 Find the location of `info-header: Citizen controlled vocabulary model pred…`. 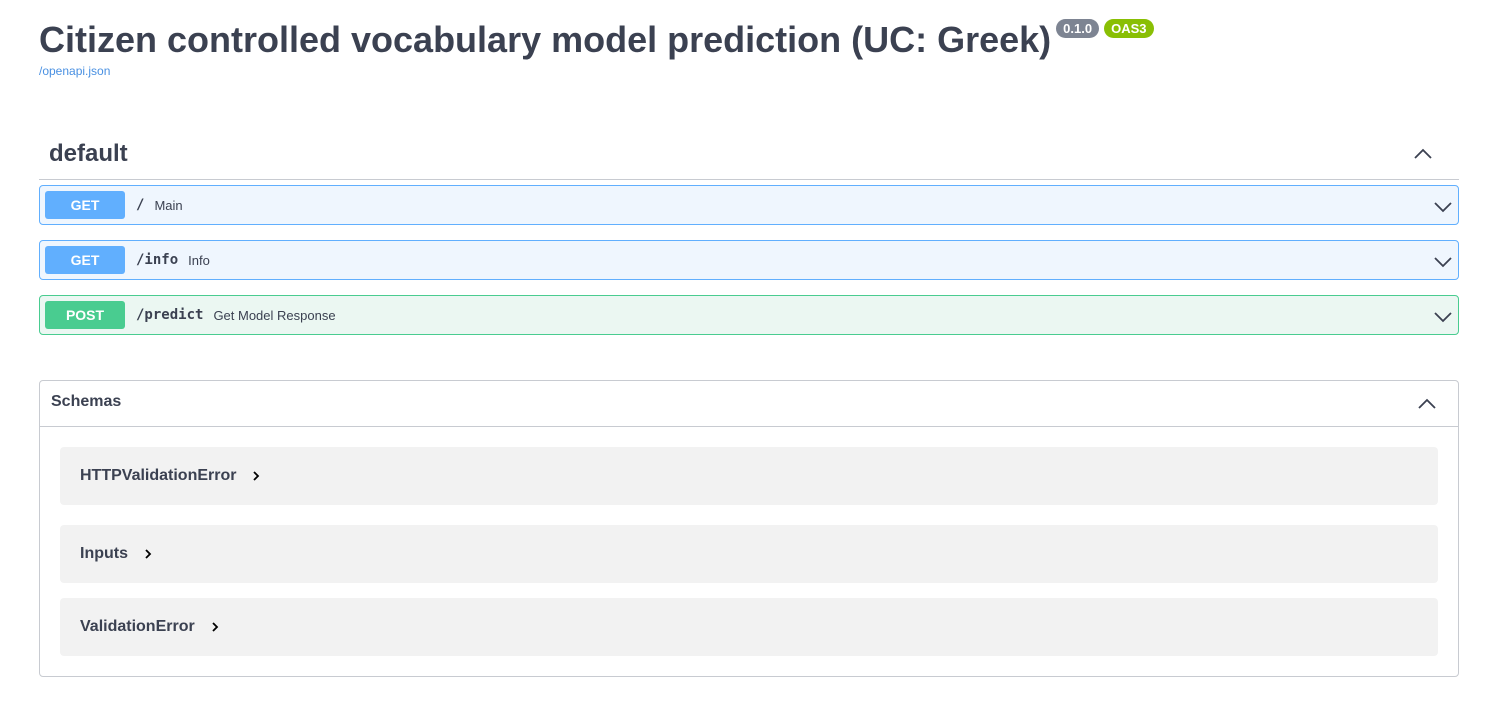

info-header: Citizen controlled vocabulary model pred… is located at coordinates (596, 40).